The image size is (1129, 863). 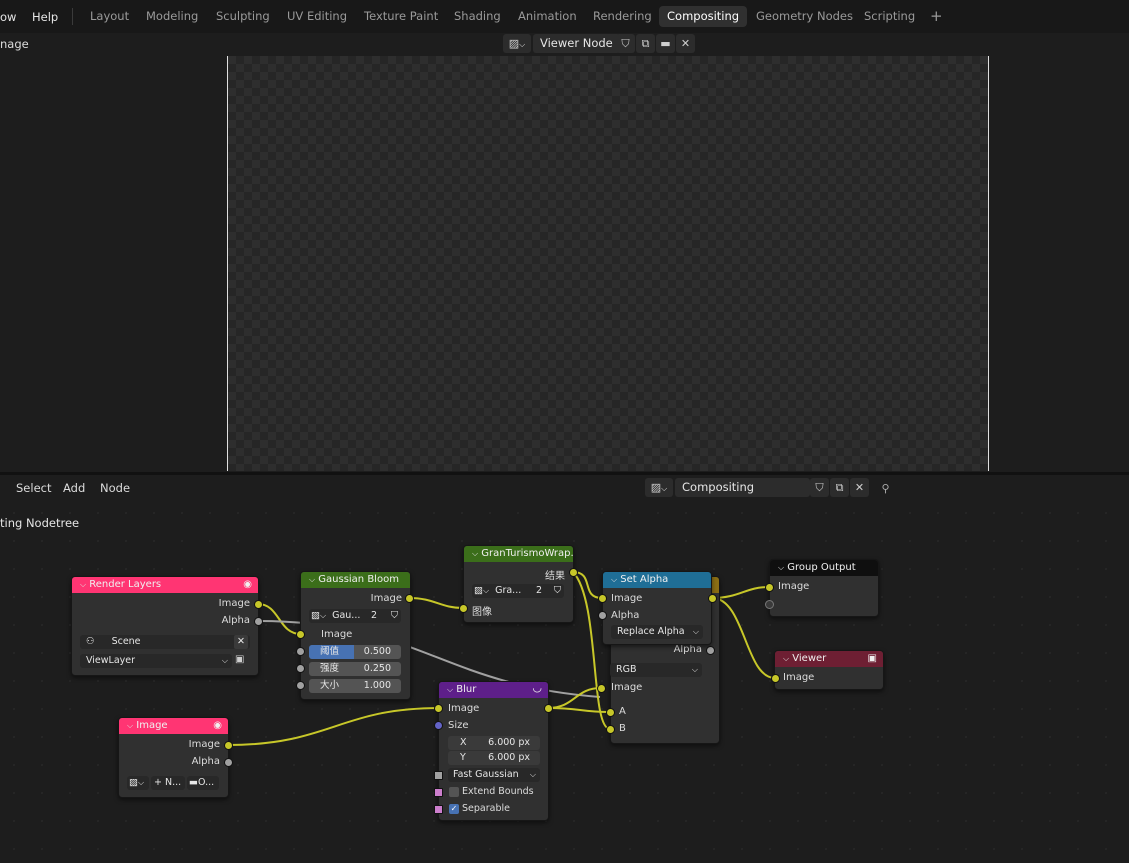 I want to click on options-chevron-icon: ◡, so click(x=537, y=688).